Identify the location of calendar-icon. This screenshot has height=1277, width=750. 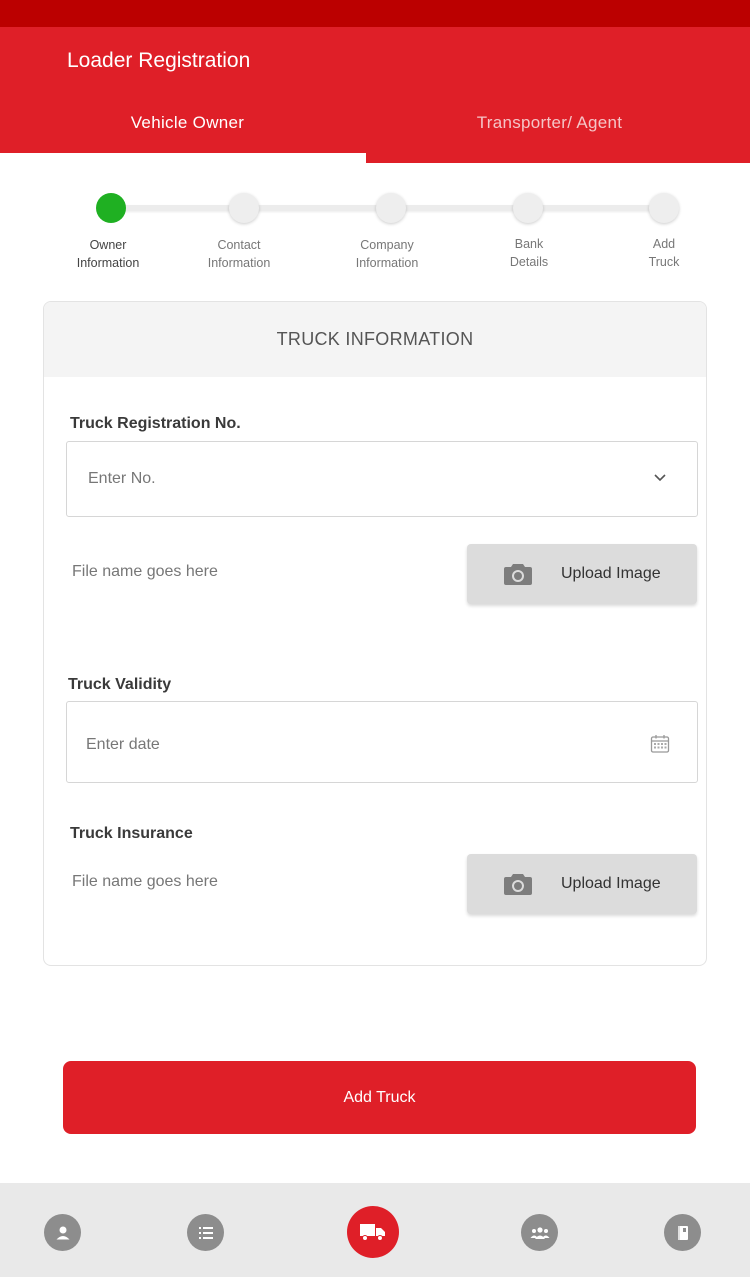
(660, 744).